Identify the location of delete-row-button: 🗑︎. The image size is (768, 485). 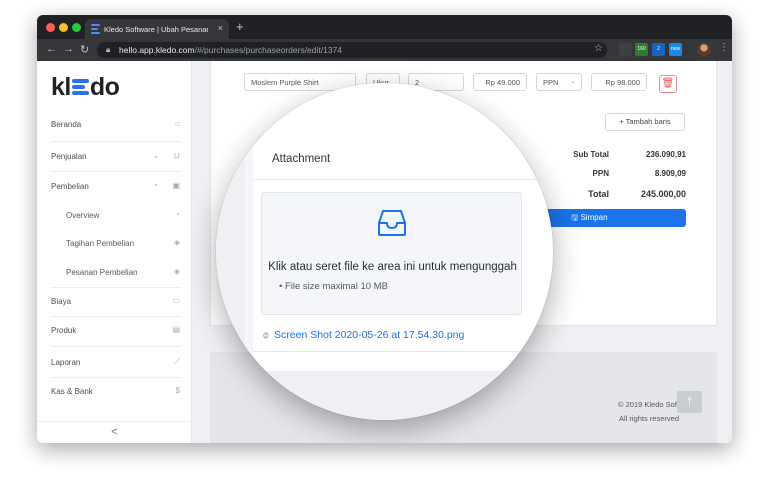
(668, 84).